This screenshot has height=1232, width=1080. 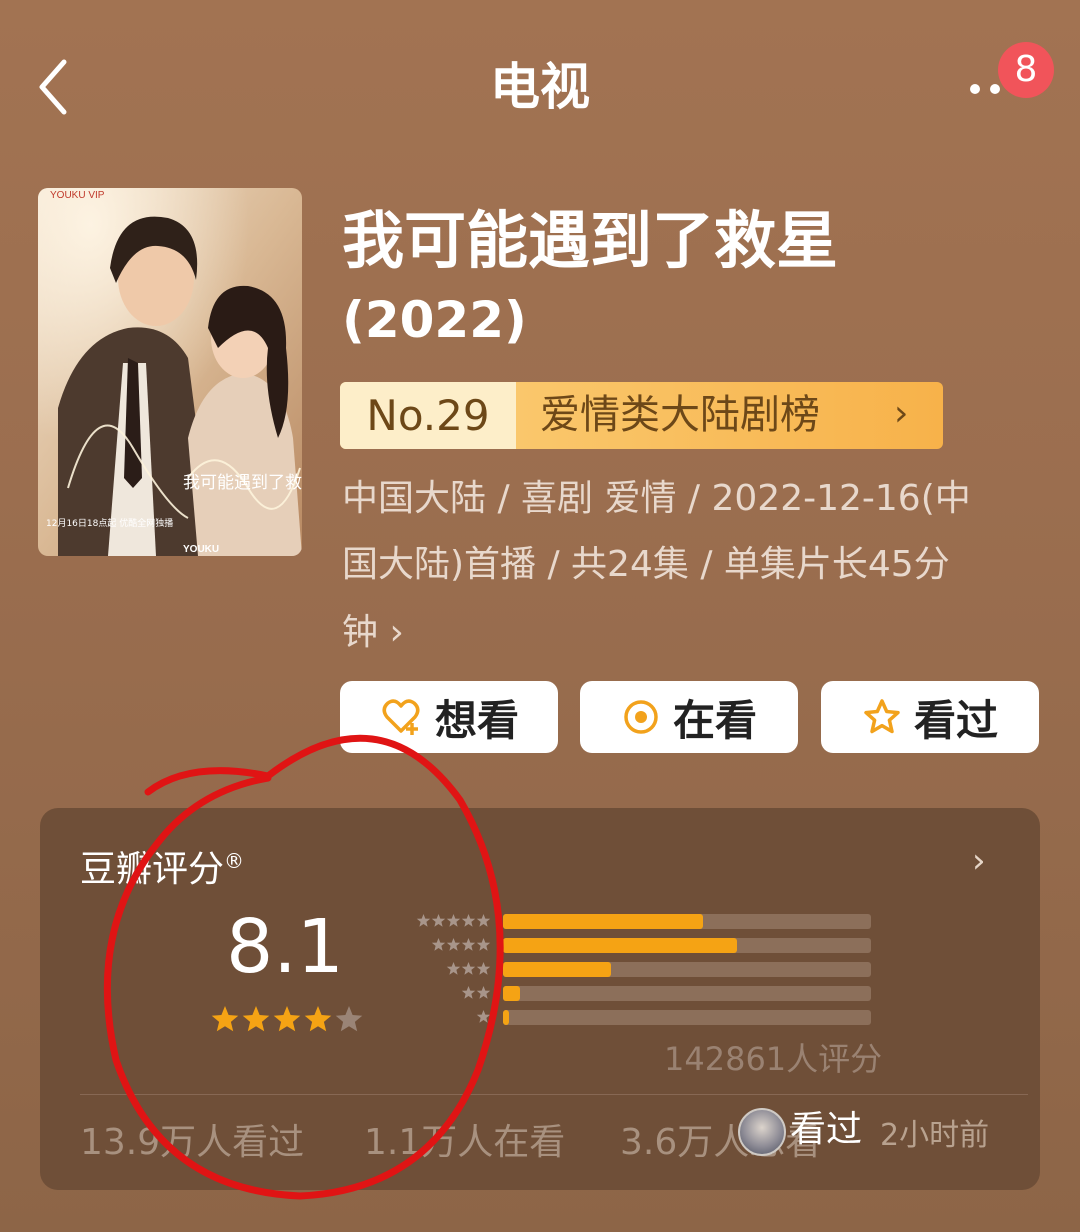 I want to click on poster-brand-bottom: YOUKU, so click(x=201, y=549).